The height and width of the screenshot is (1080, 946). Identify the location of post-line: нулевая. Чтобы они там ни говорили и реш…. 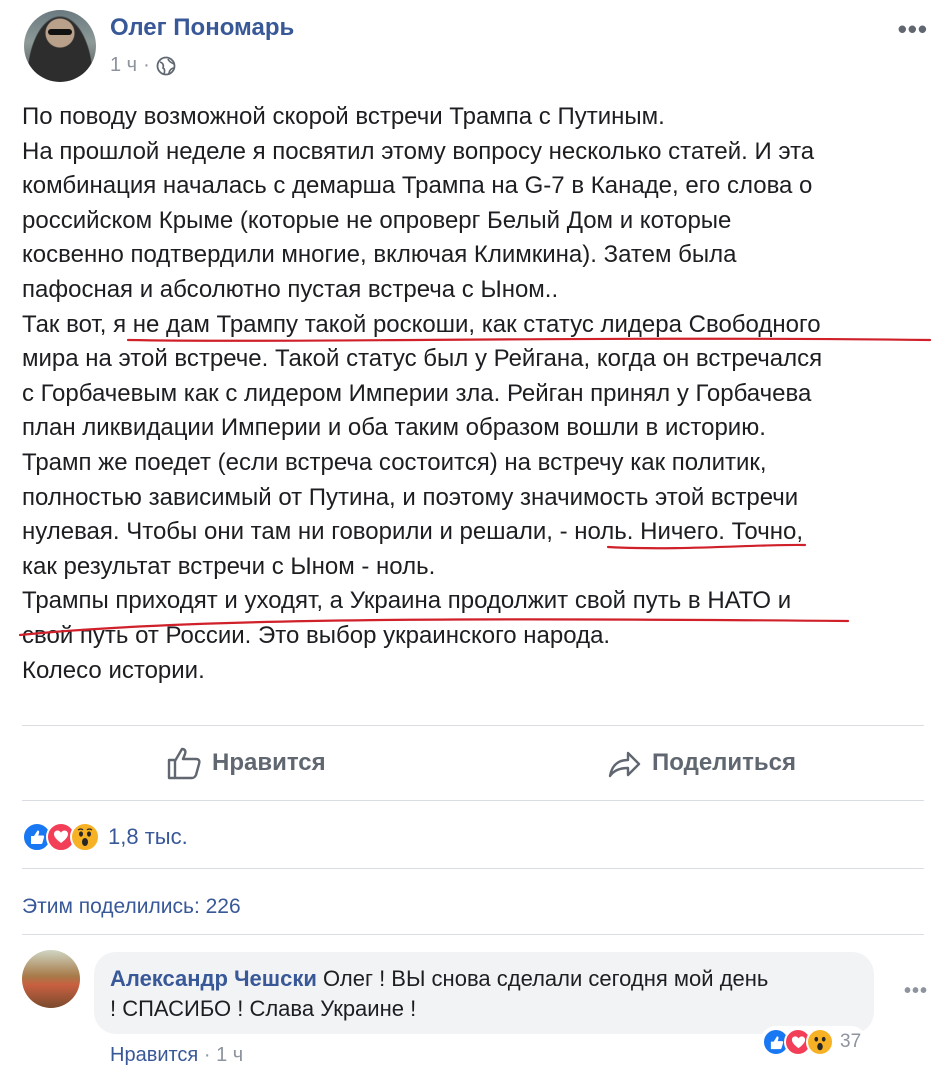
(413, 532).